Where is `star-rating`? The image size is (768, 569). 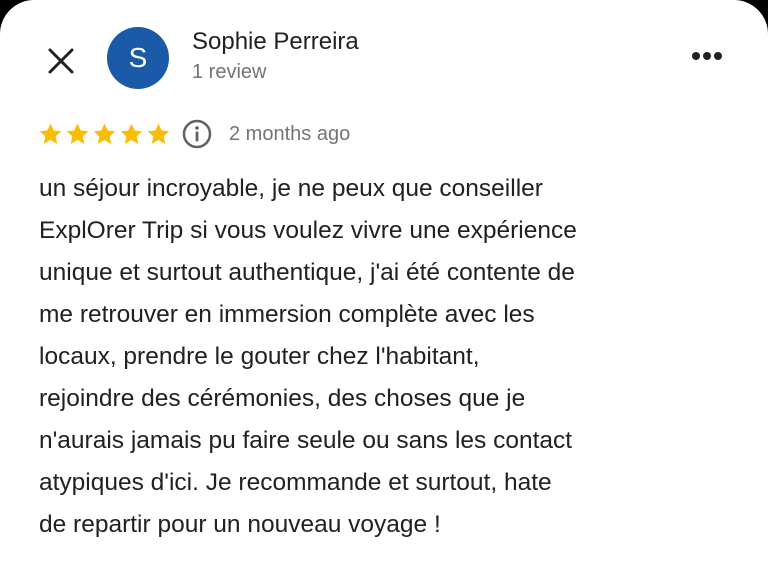 star-rating is located at coordinates (104, 134).